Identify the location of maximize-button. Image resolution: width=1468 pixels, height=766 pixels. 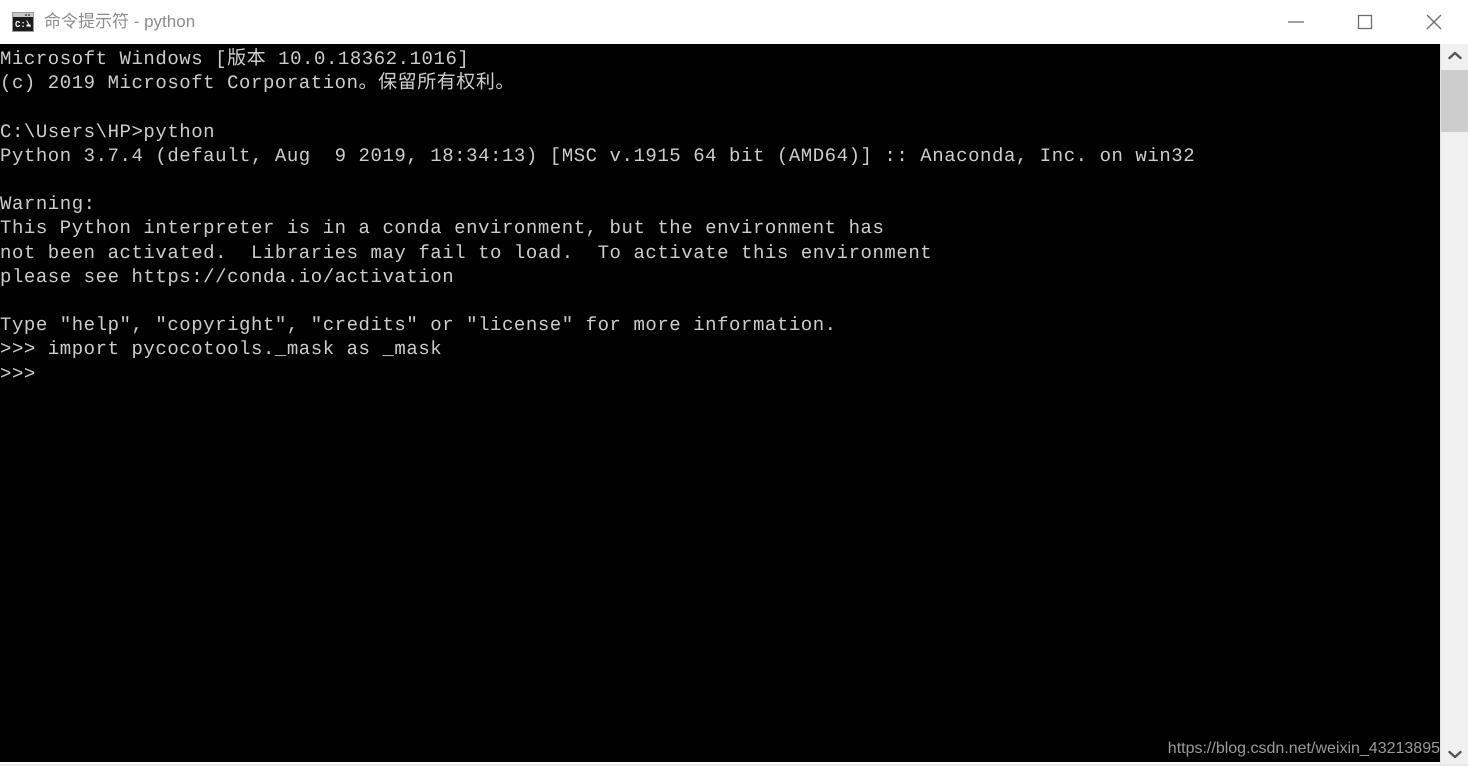
(1364, 22).